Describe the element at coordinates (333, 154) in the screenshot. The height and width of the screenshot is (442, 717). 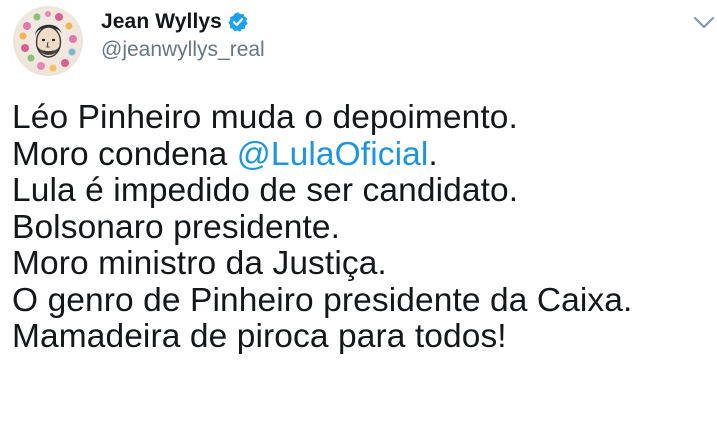
I see `mention-link: @LulaOficial` at that location.